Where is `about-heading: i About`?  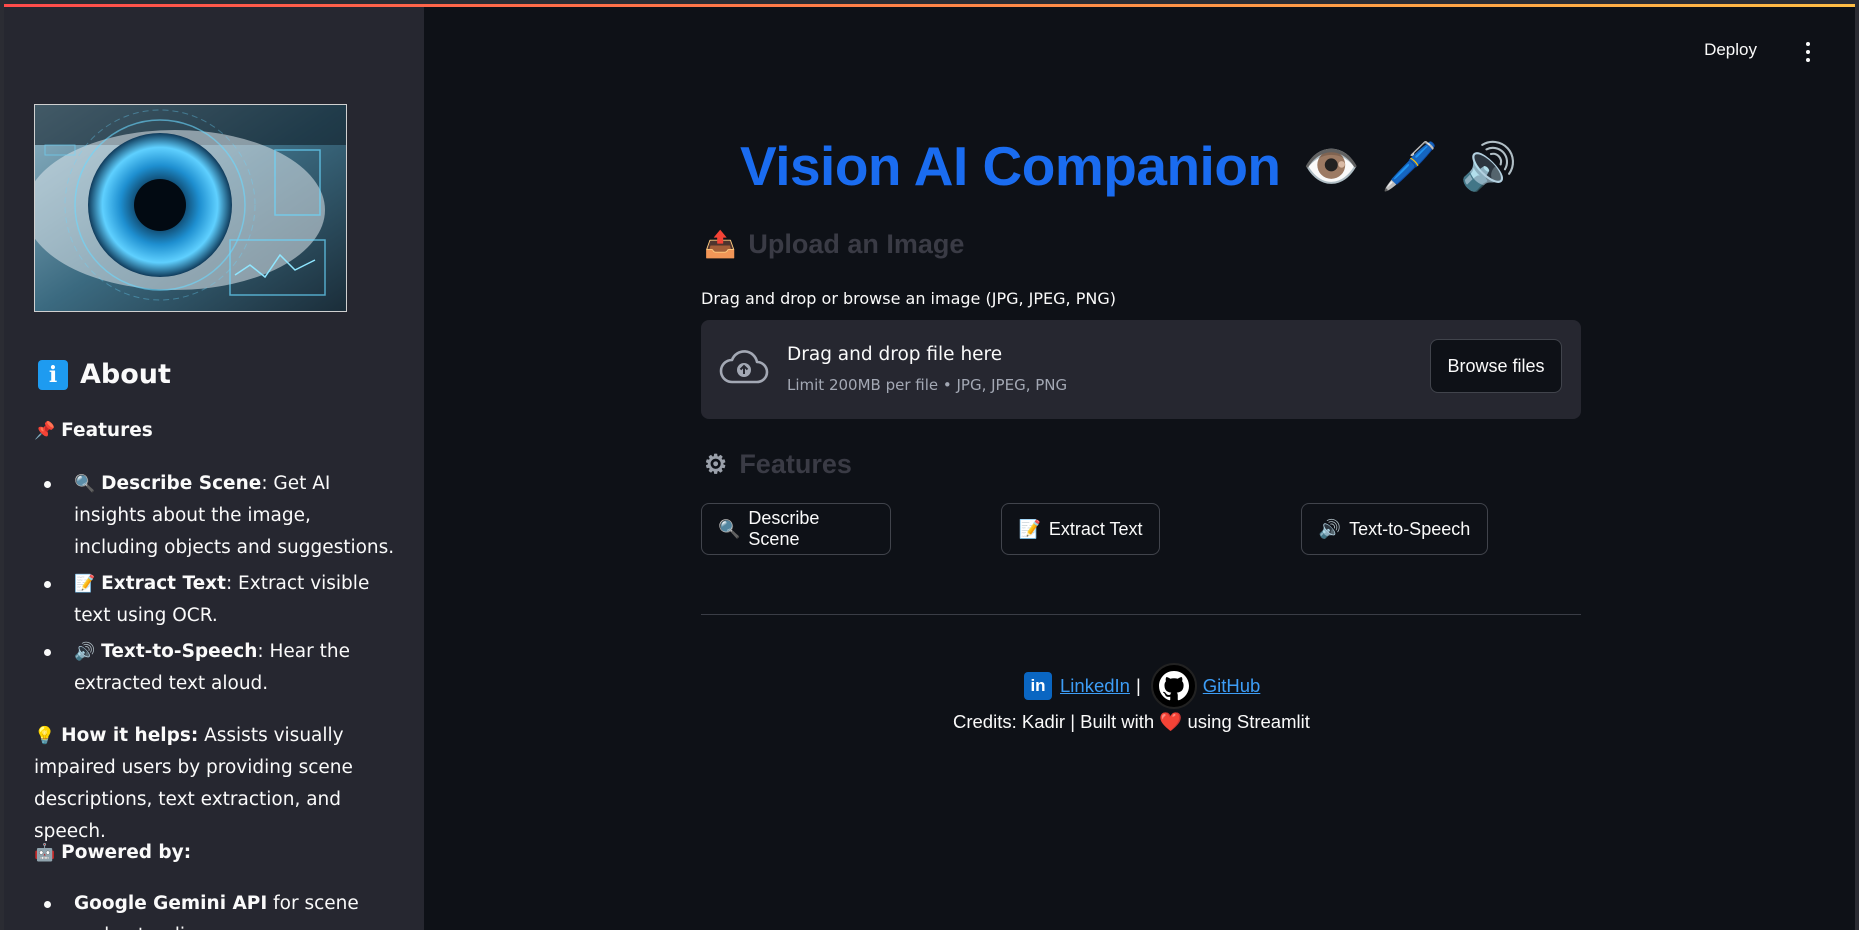 about-heading: i About is located at coordinates (104, 374).